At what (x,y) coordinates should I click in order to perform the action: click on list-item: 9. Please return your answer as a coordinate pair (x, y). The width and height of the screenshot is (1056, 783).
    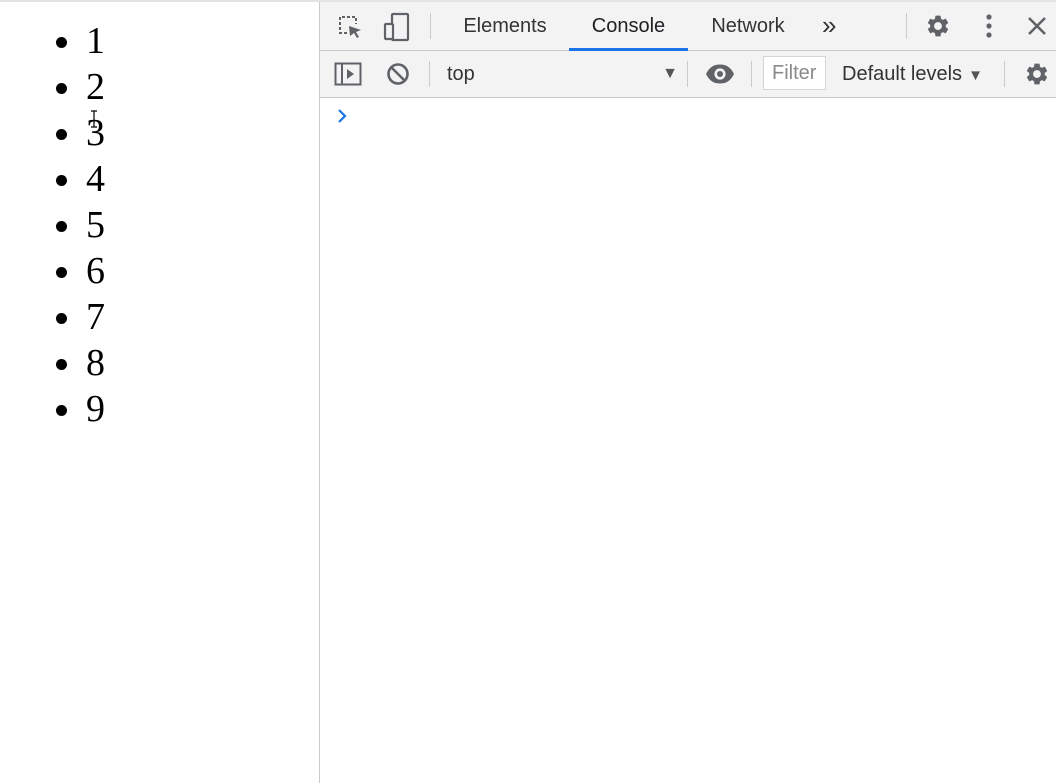
    Looking at the image, I should click on (100, 412).